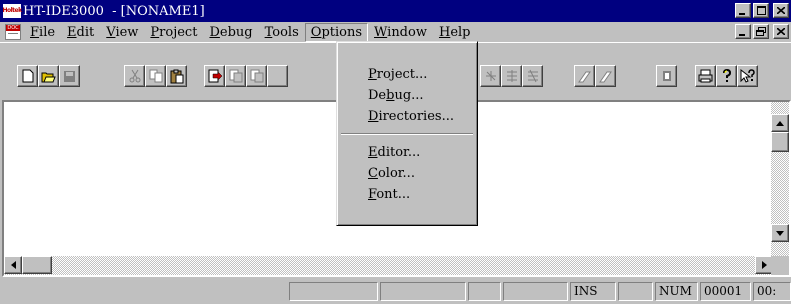  I want to click on menu-options: Options, so click(336, 32).